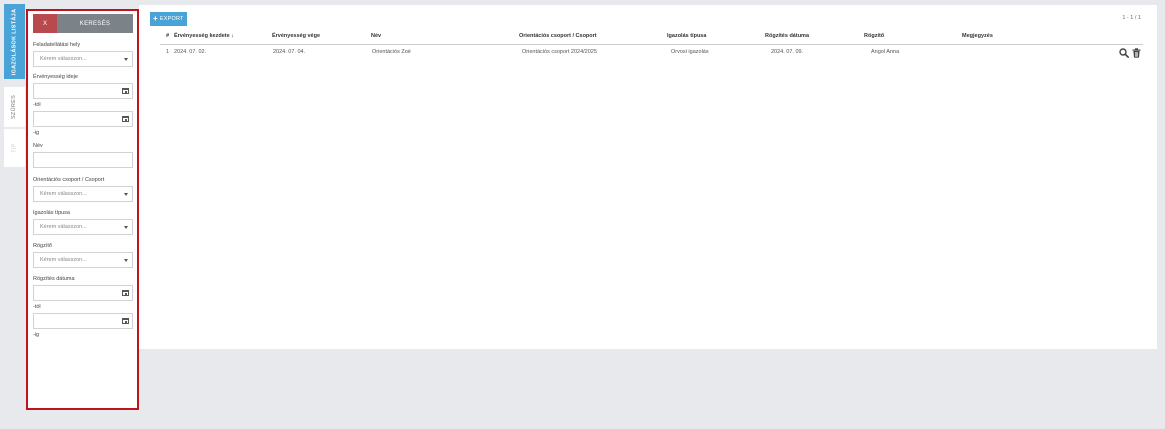 The width and height of the screenshot is (1165, 429). Describe the element at coordinates (204, 36) in the screenshot. I see `col-valid-from-header: Érvényesség kezdete ↓` at that location.